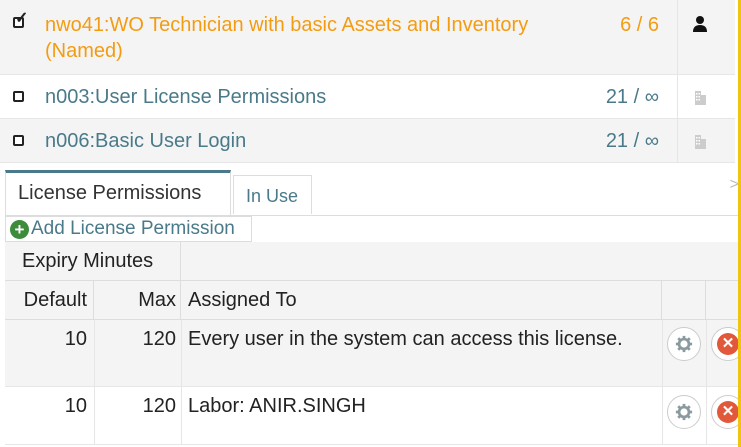 Image resolution: width=741 pixels, height=447 pixels. Describe the element at coordinates (373, 261) in the screenshot. I see `grid-group-header: Expiry Minutes` at that location.